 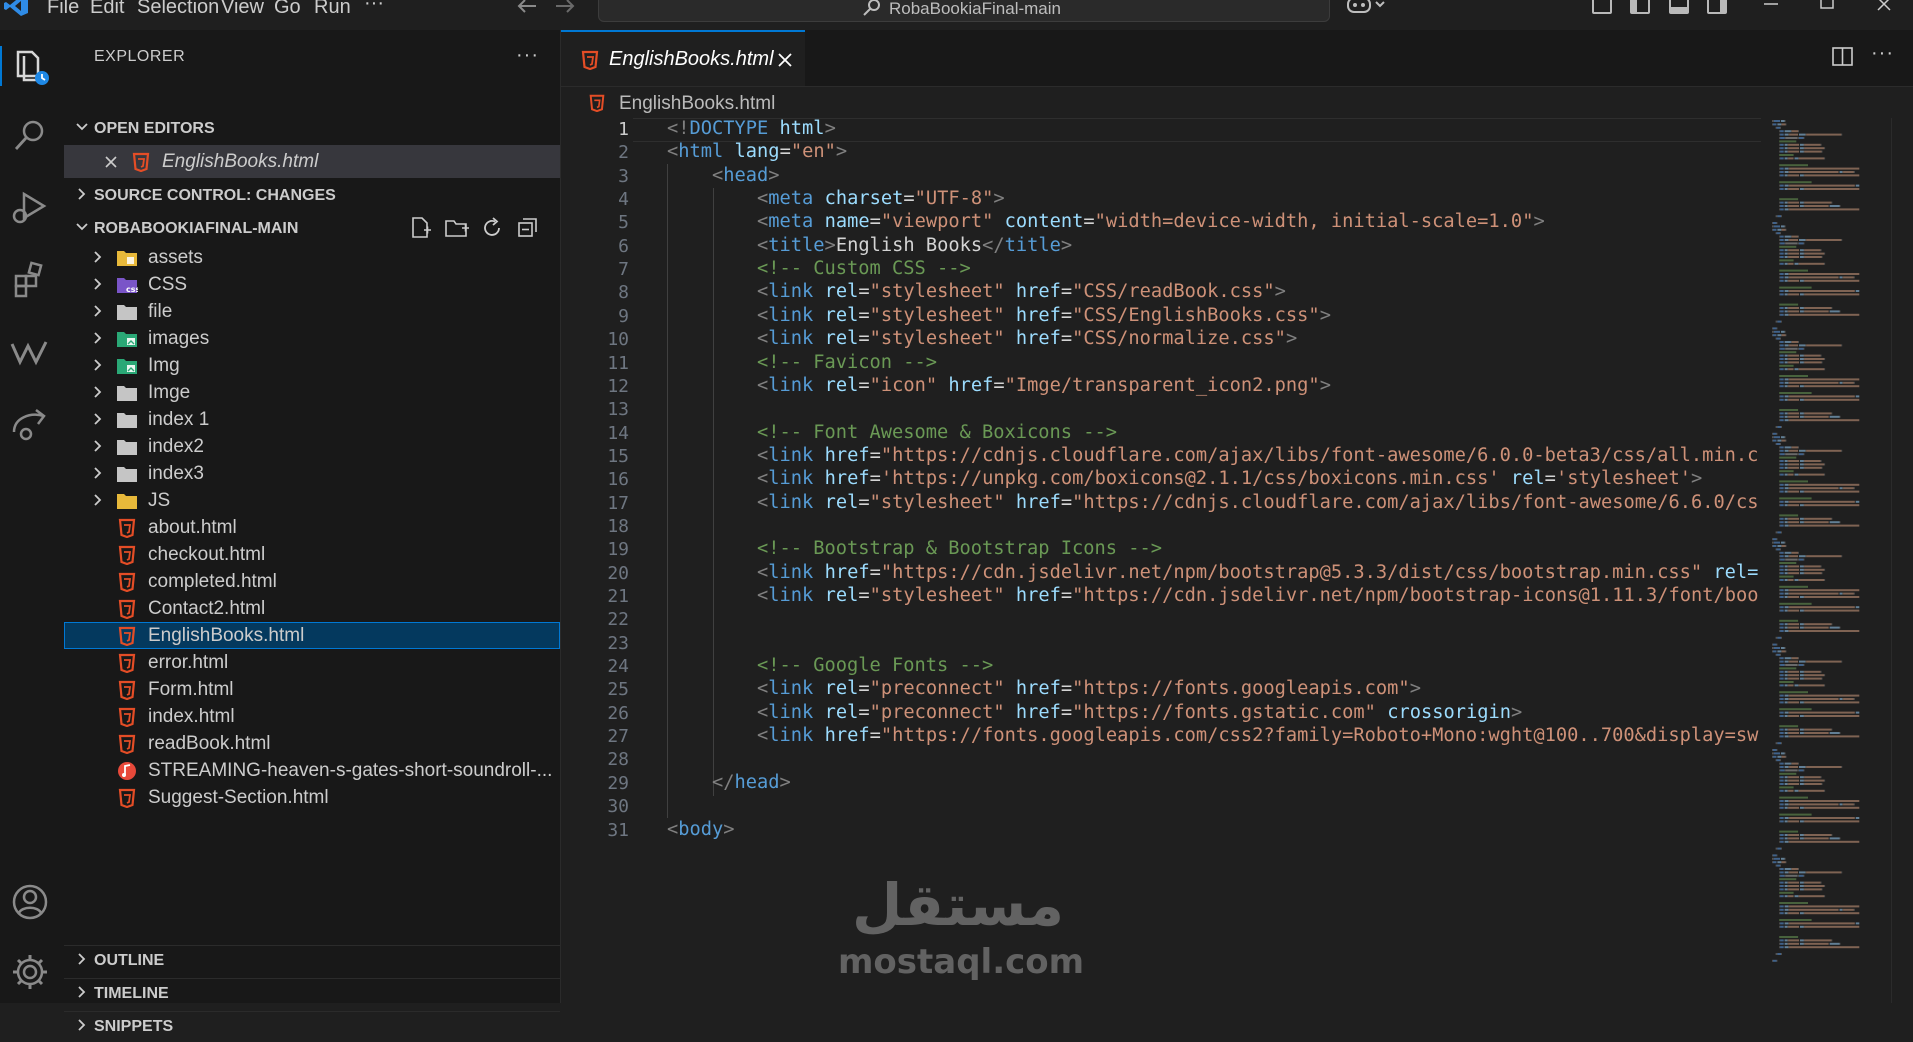 I want to click on tree-folder: assets, so click(x=312, y=257).